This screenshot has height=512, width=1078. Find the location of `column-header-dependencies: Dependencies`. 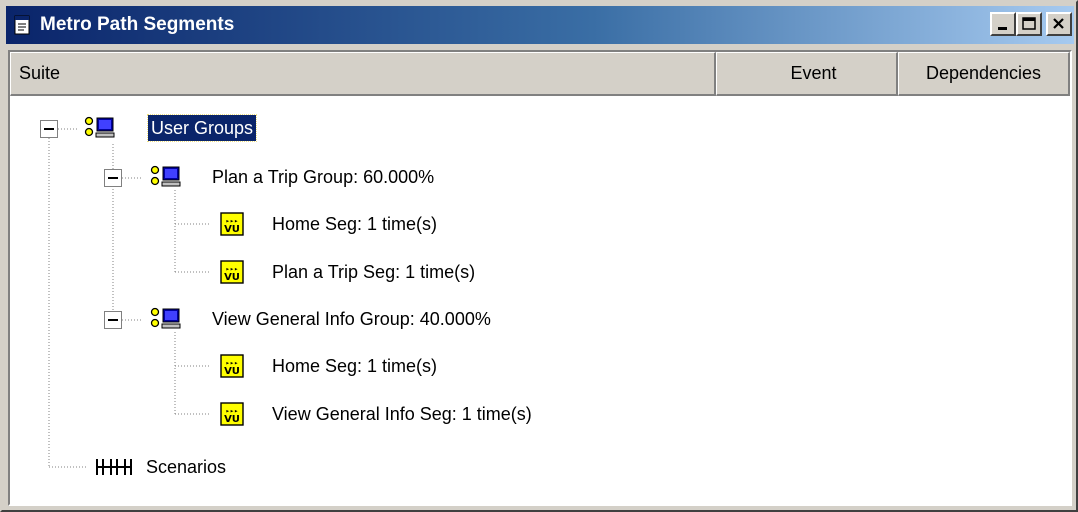

column-header-dependencies: Dependencies is located at coordinates (984, 74).